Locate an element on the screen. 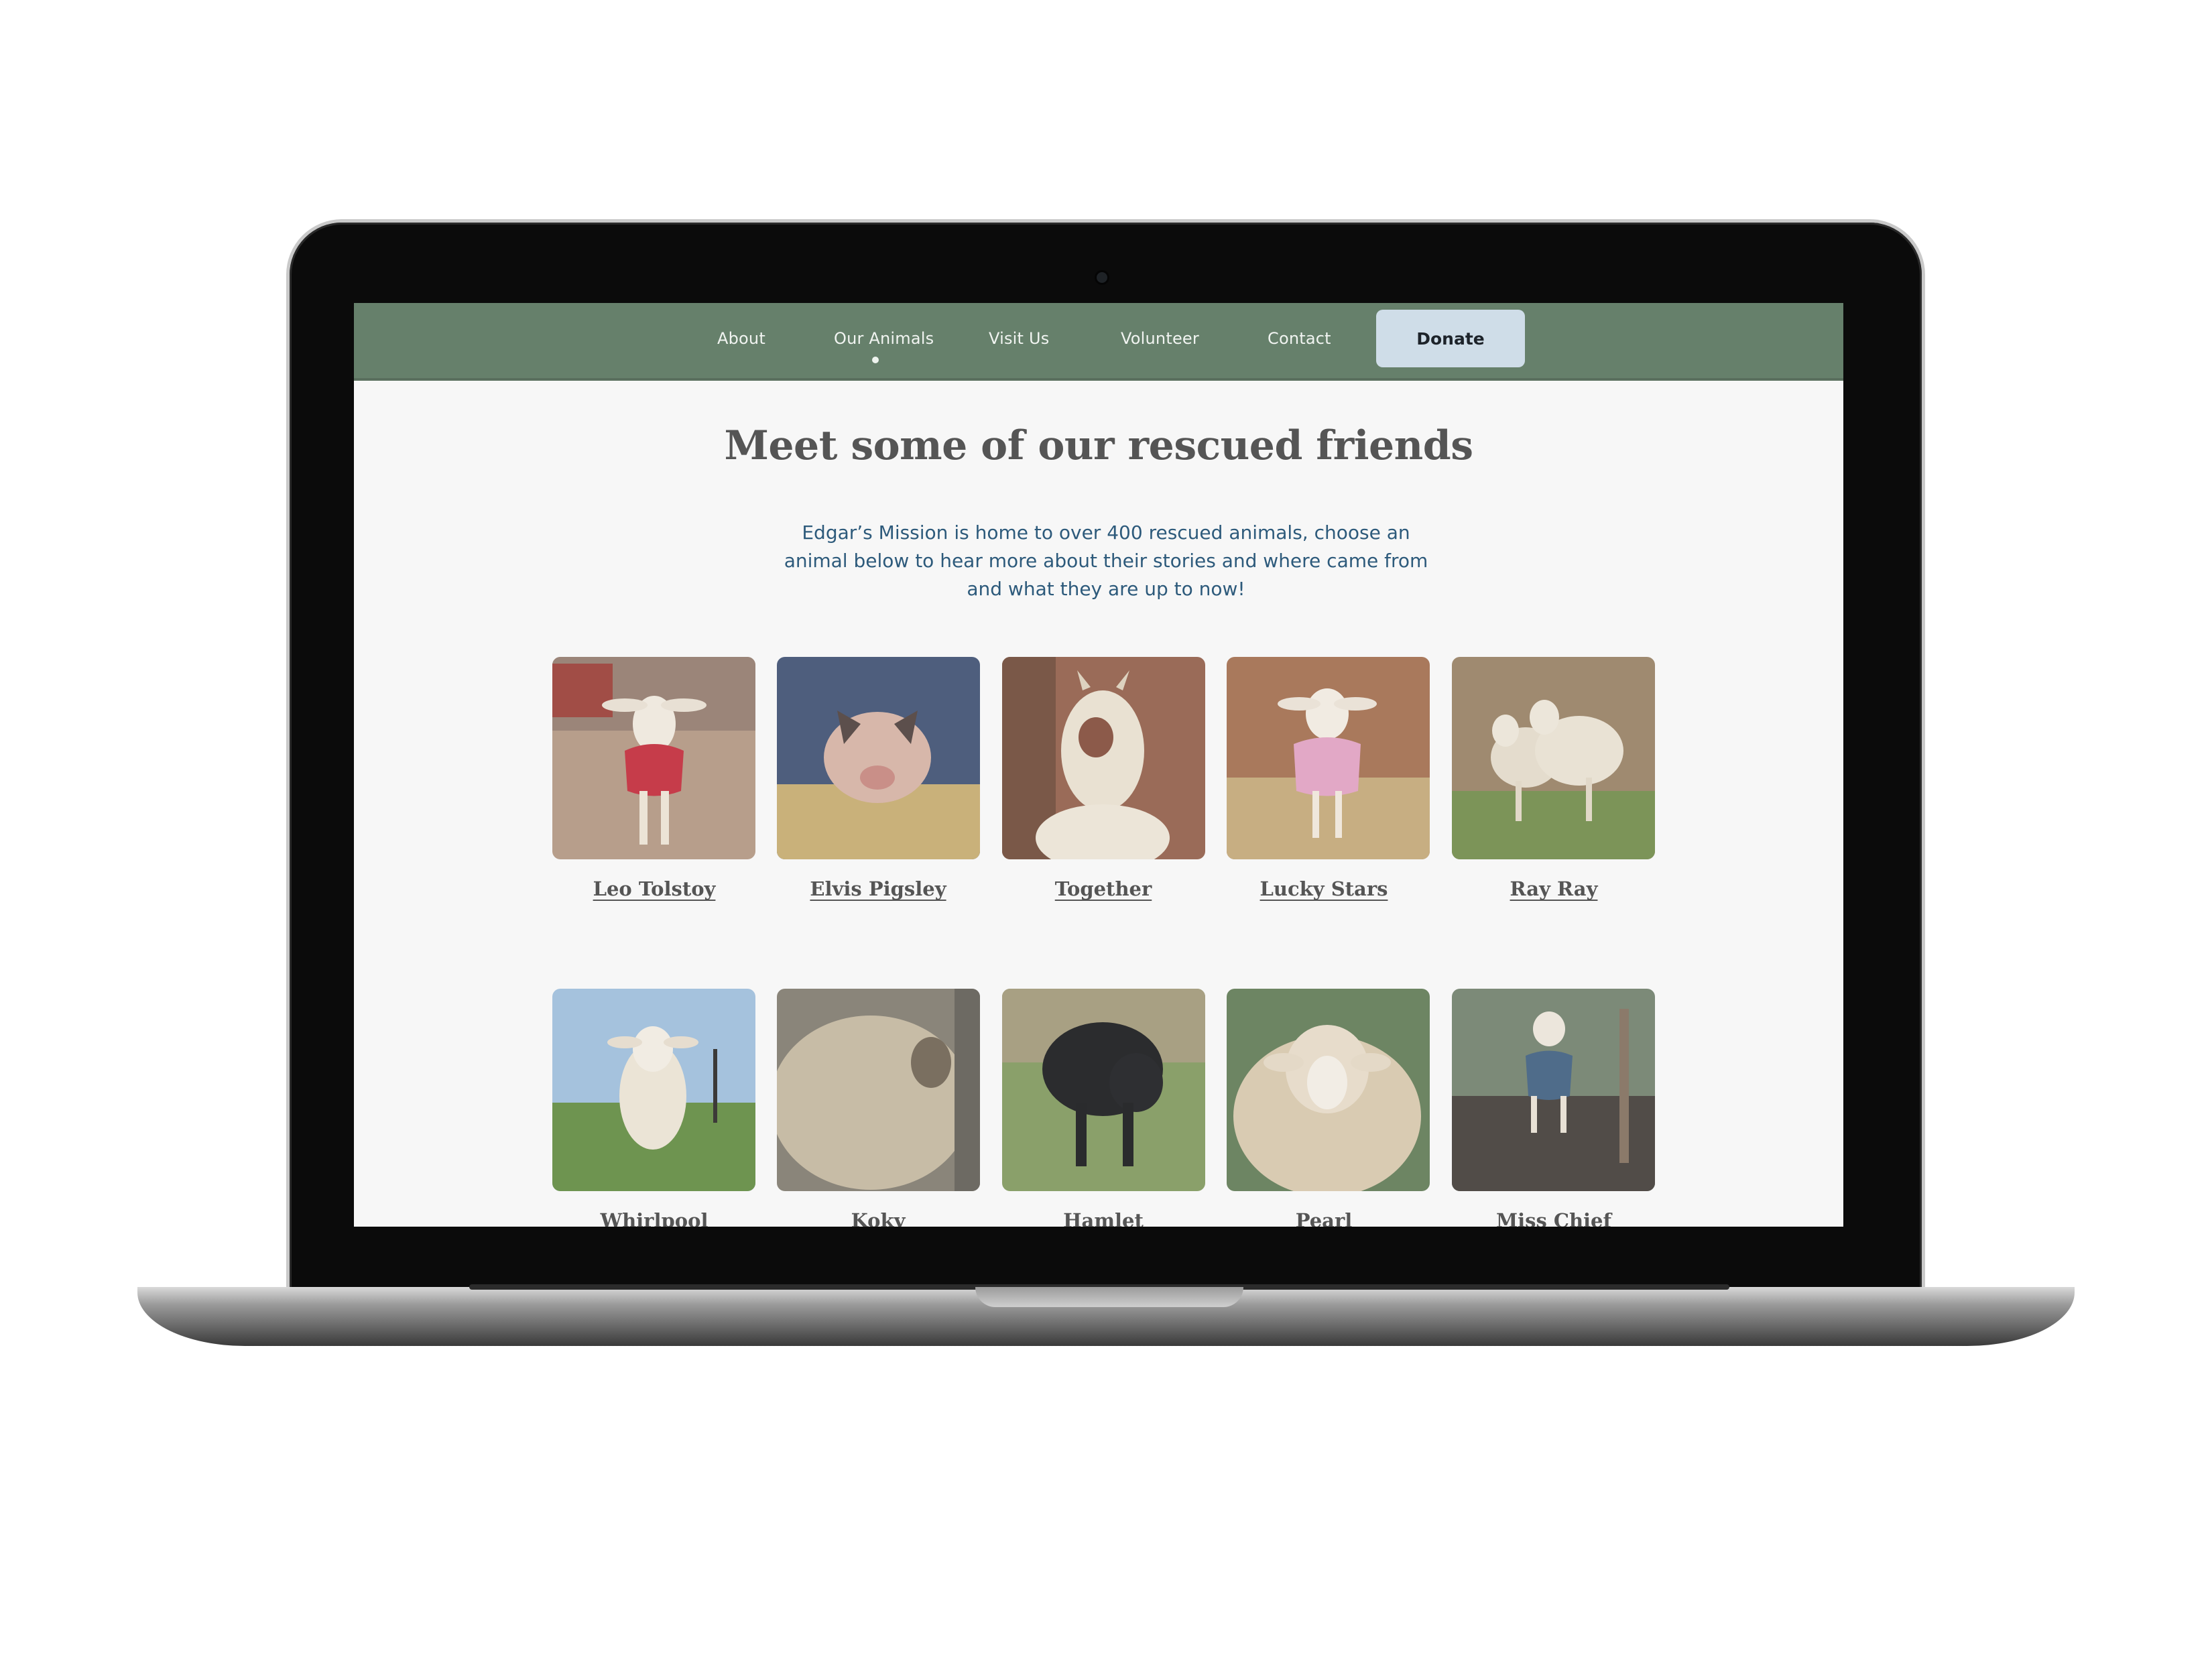  animal-link-ray-ray: Ray Ray is located at coordinates (1553, 888).